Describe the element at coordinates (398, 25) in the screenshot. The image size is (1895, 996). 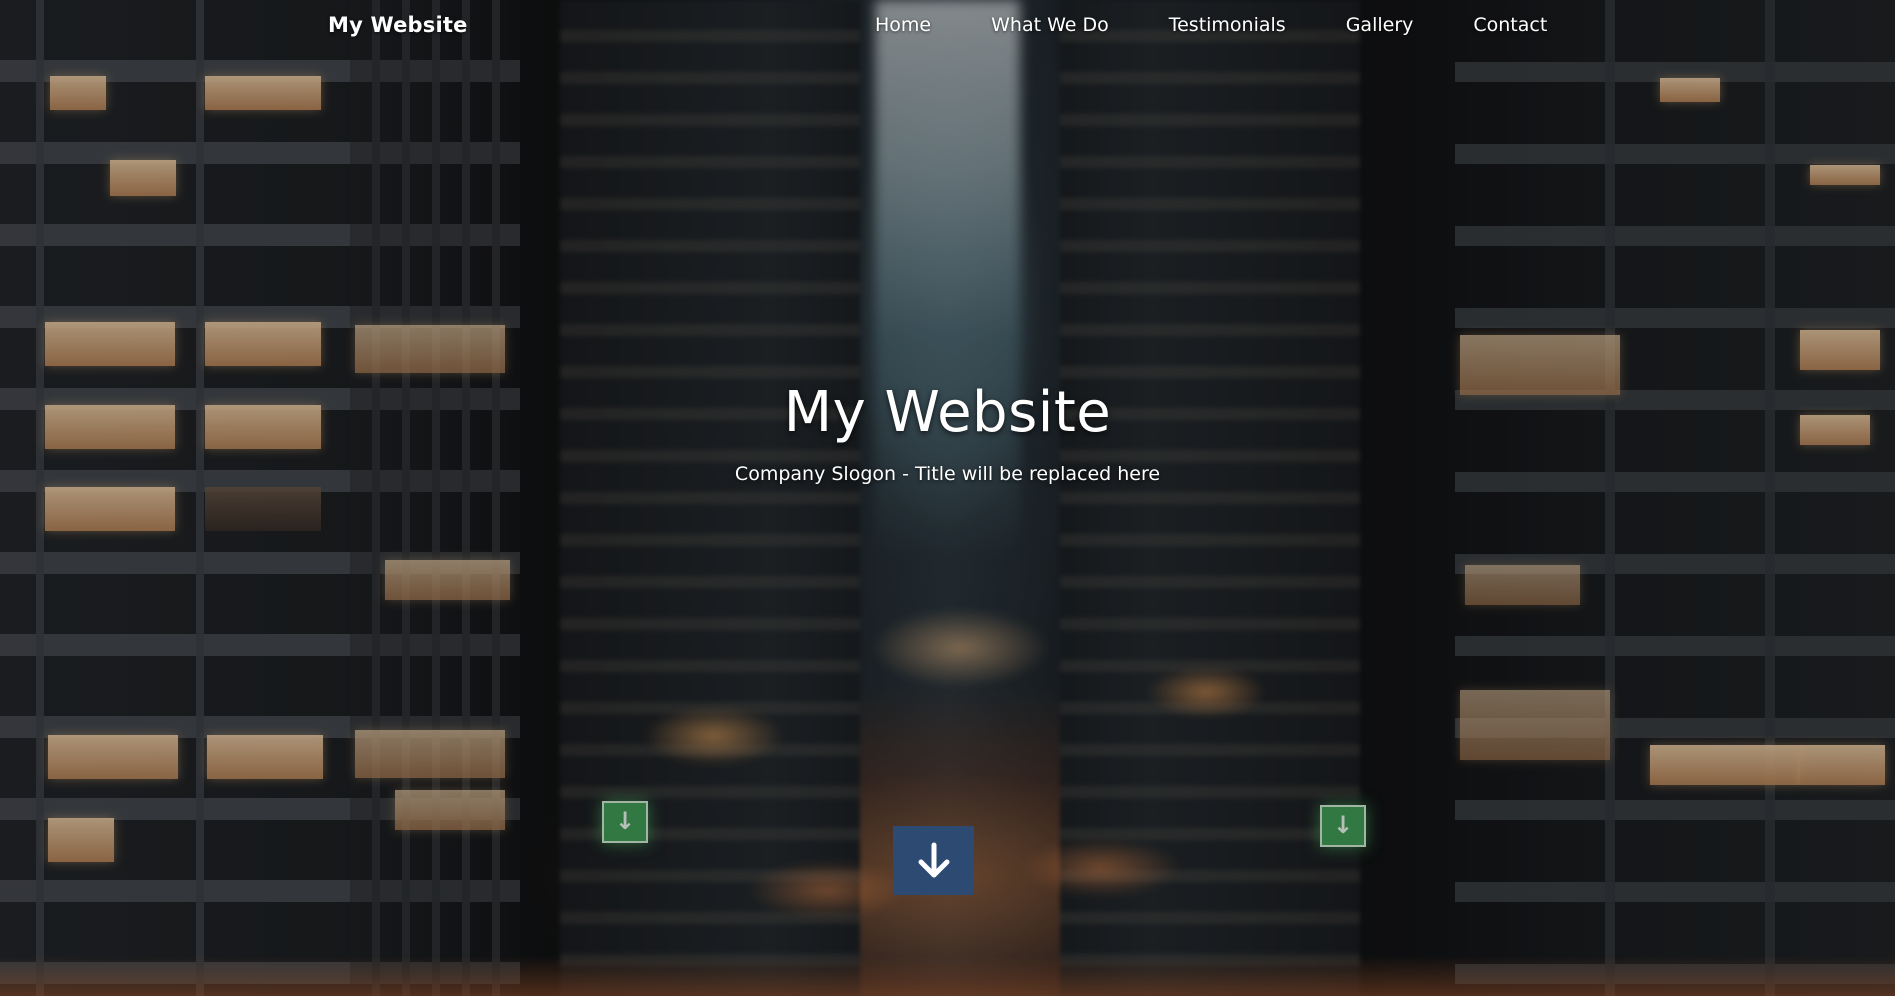
I see `brand-logo-link: My Website` at that location.